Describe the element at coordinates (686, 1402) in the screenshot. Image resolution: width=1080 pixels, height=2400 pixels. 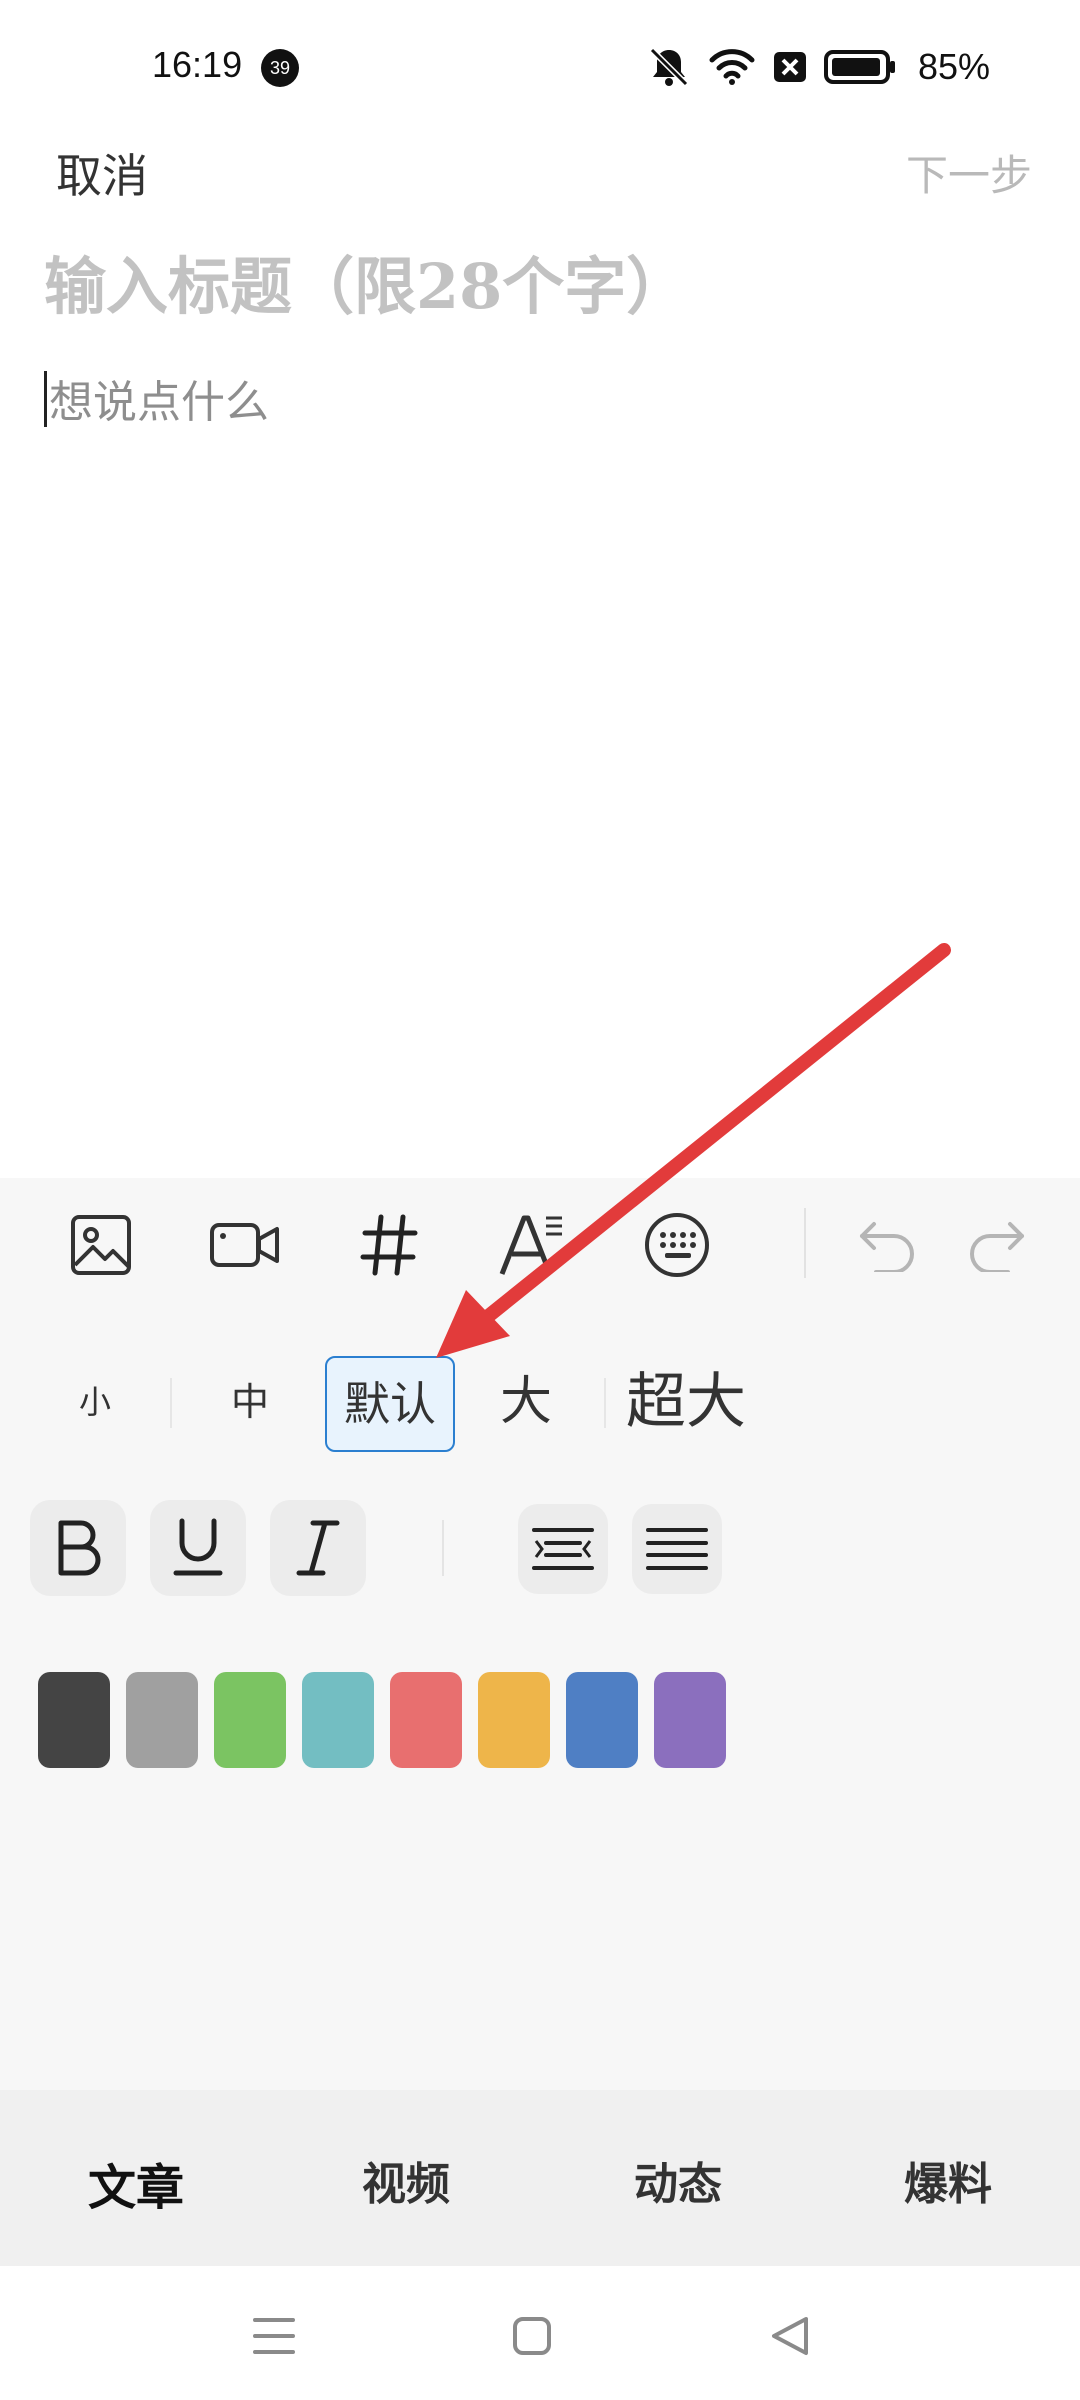
I see `font-size-extra-large: 超大` at that location.